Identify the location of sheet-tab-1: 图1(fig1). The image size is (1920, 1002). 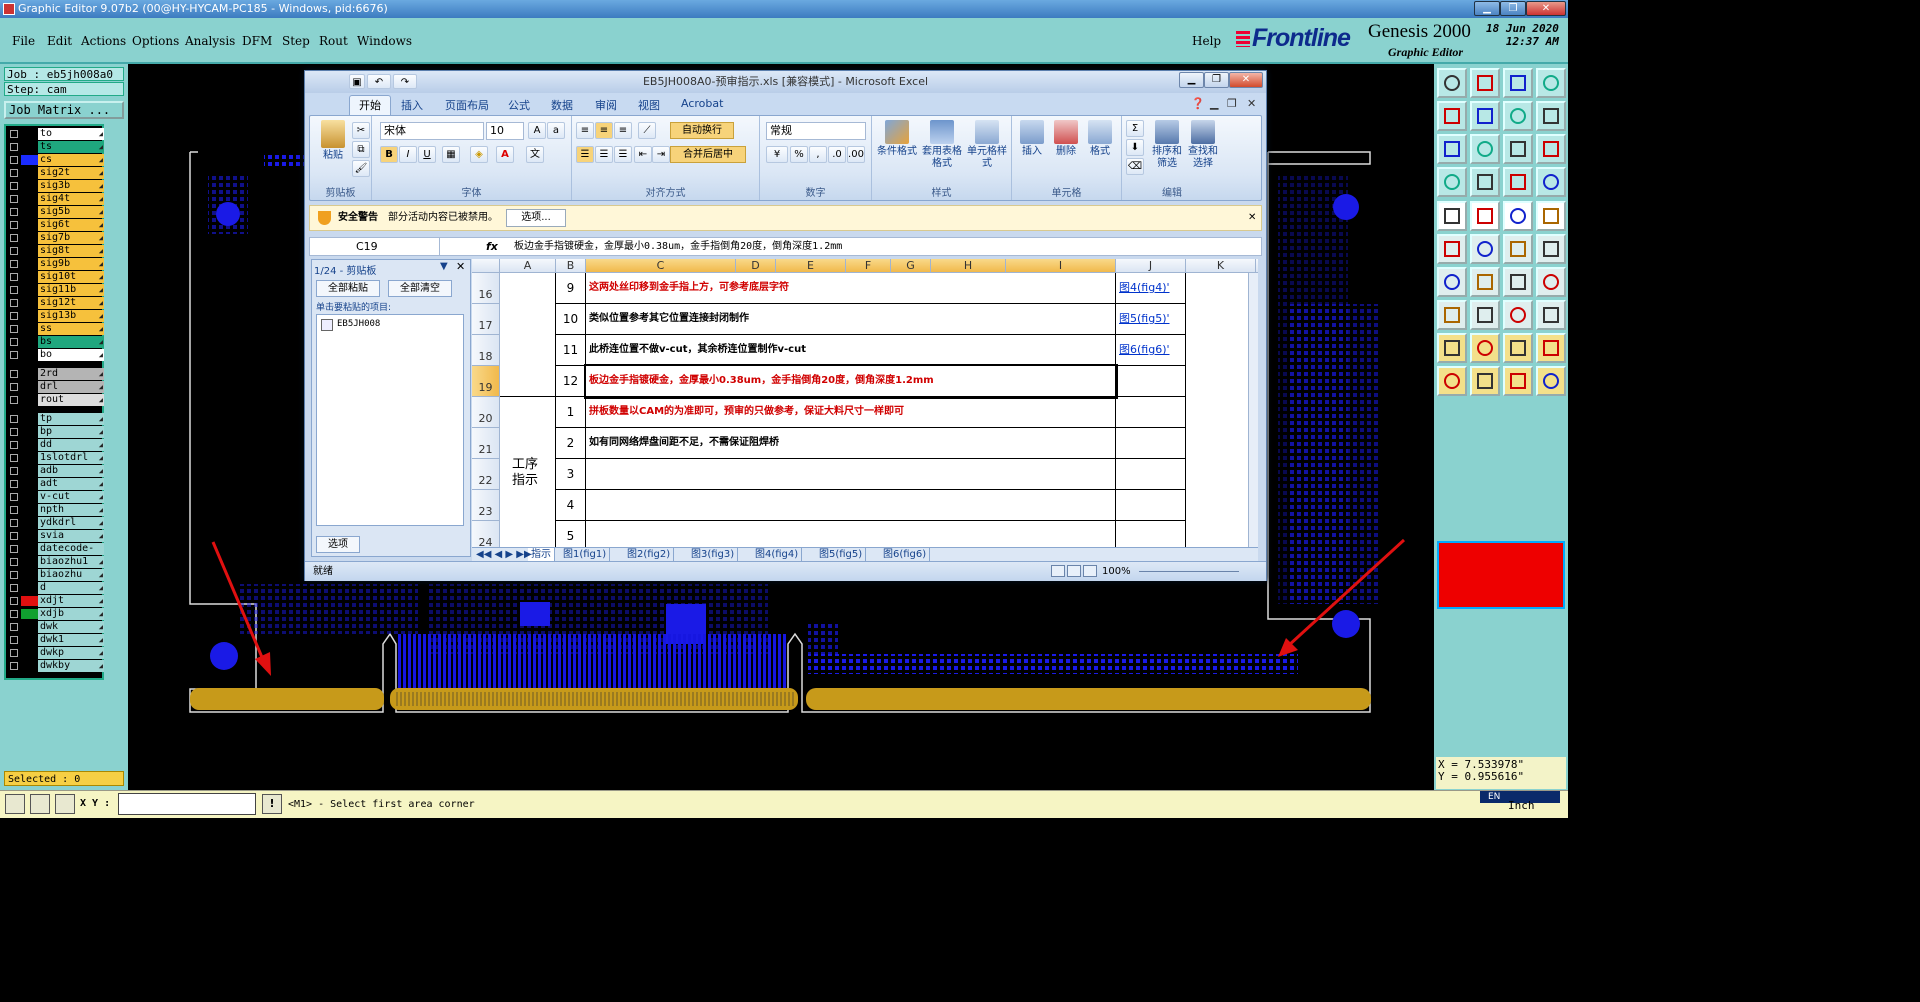
(585, 554).